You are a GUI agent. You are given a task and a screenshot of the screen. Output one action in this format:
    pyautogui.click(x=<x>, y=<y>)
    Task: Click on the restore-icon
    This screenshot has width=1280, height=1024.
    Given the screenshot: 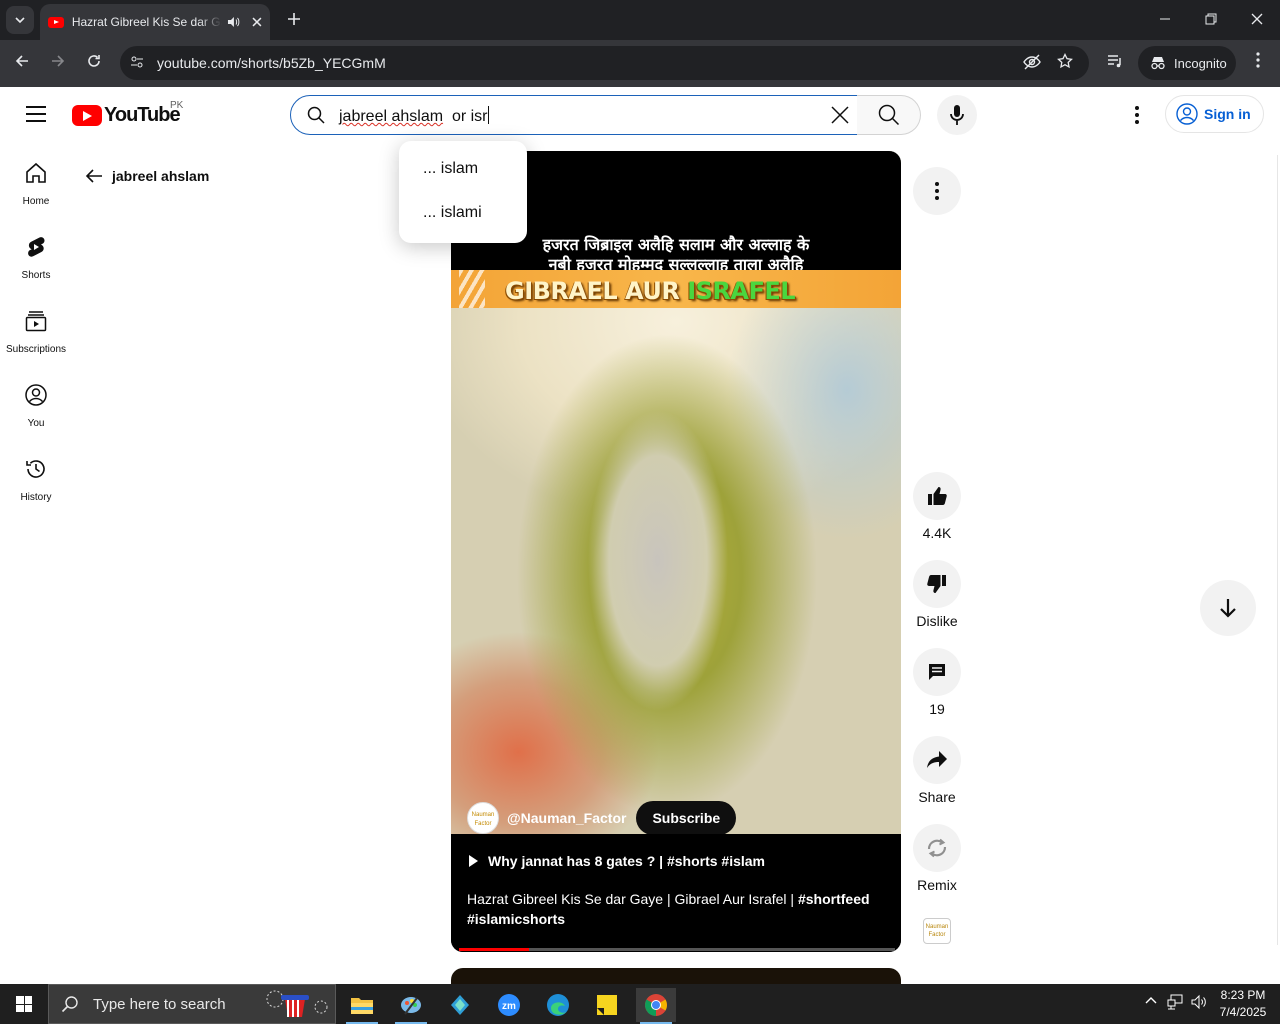 What is the action you would take?
    pyautogui.click(x=1211, y=19)
    